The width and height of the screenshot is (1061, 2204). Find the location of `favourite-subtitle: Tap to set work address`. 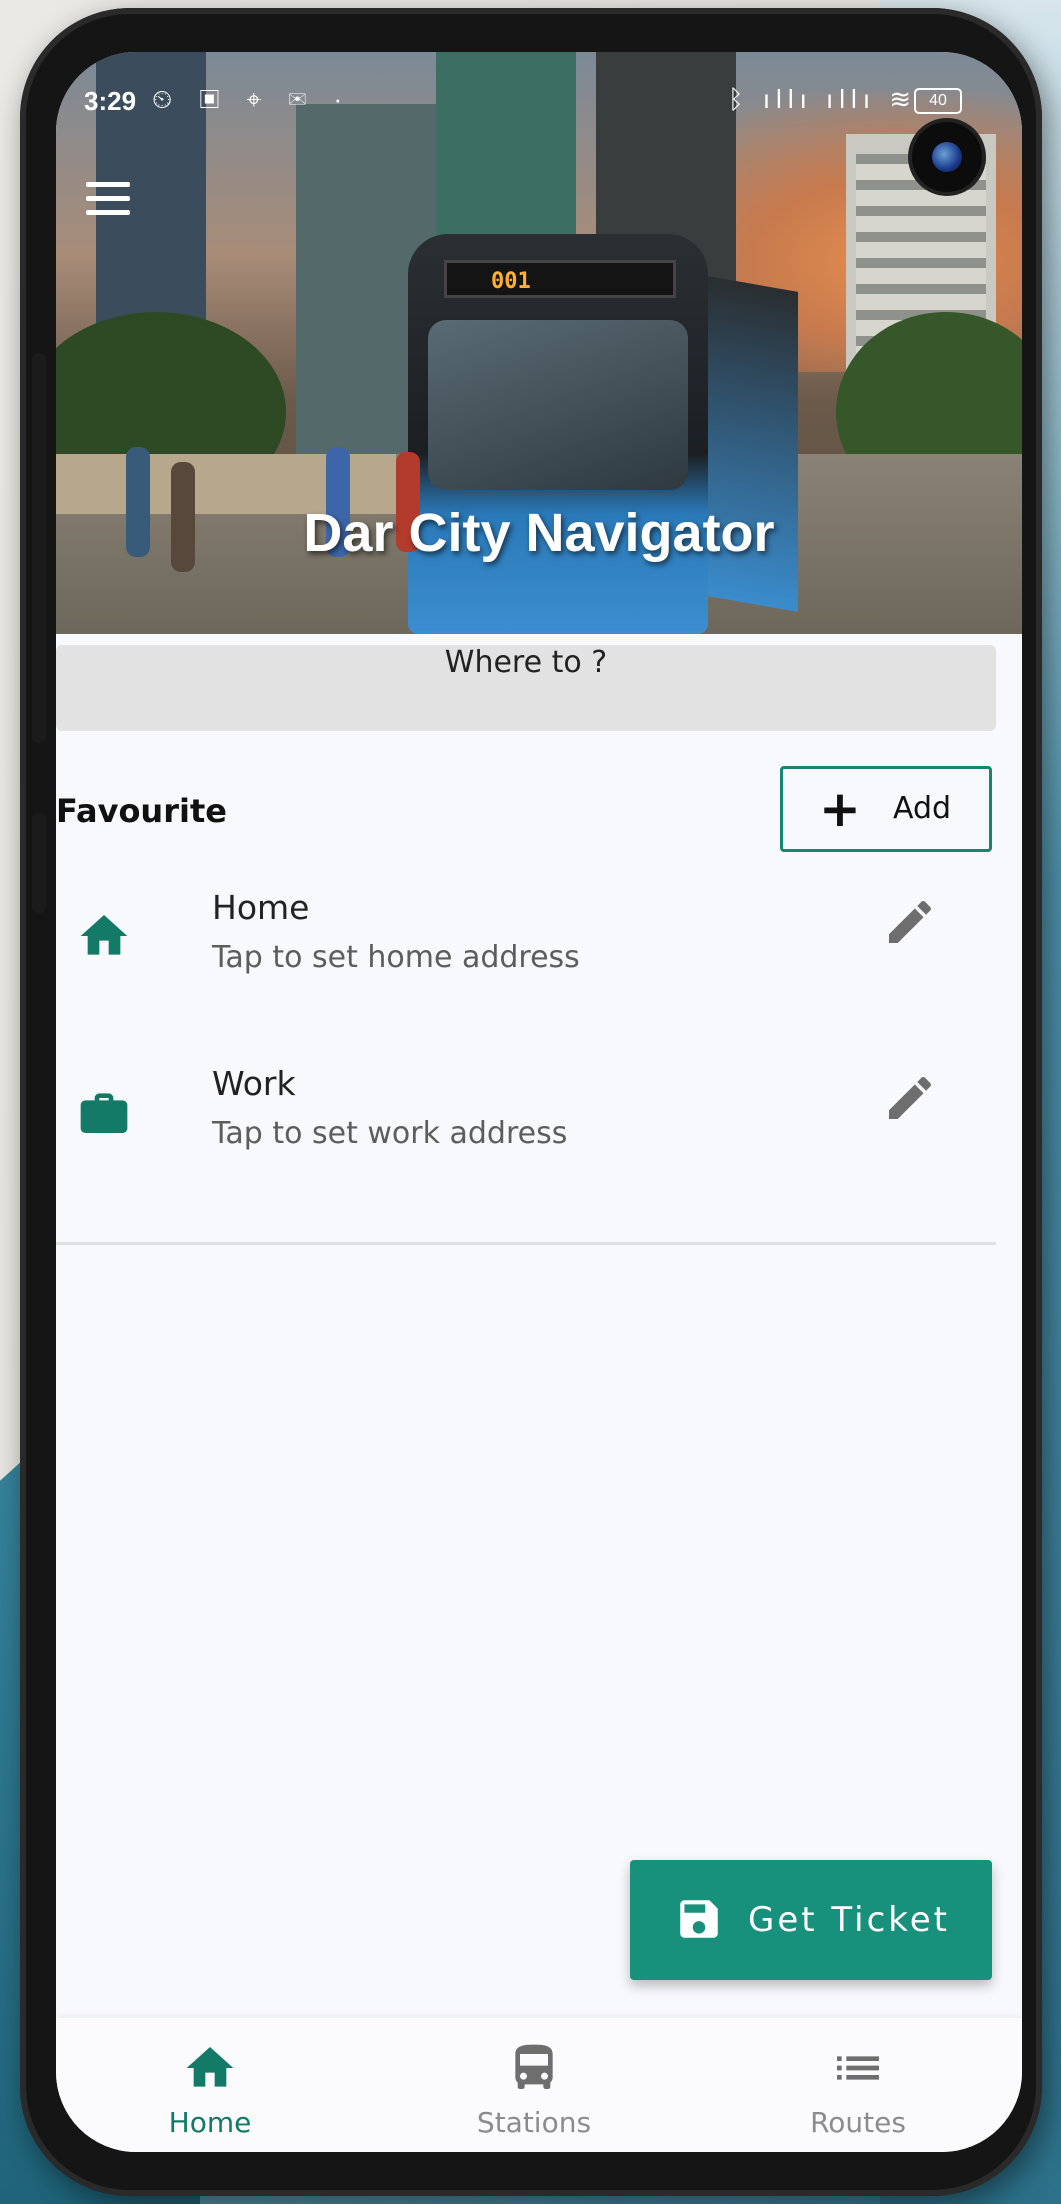

favourite-subtitle: Tap to set work address is located at coordinates (390, 1133).